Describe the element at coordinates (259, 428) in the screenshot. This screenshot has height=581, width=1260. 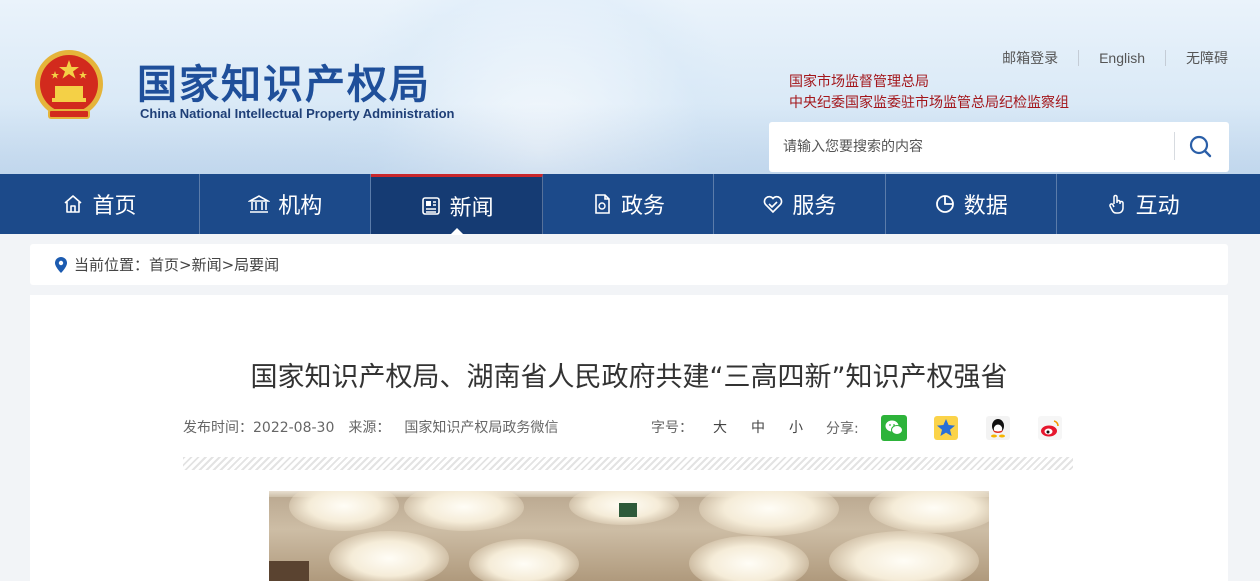
I see `publish-date: 发布时间：2022-08-30` at that location.